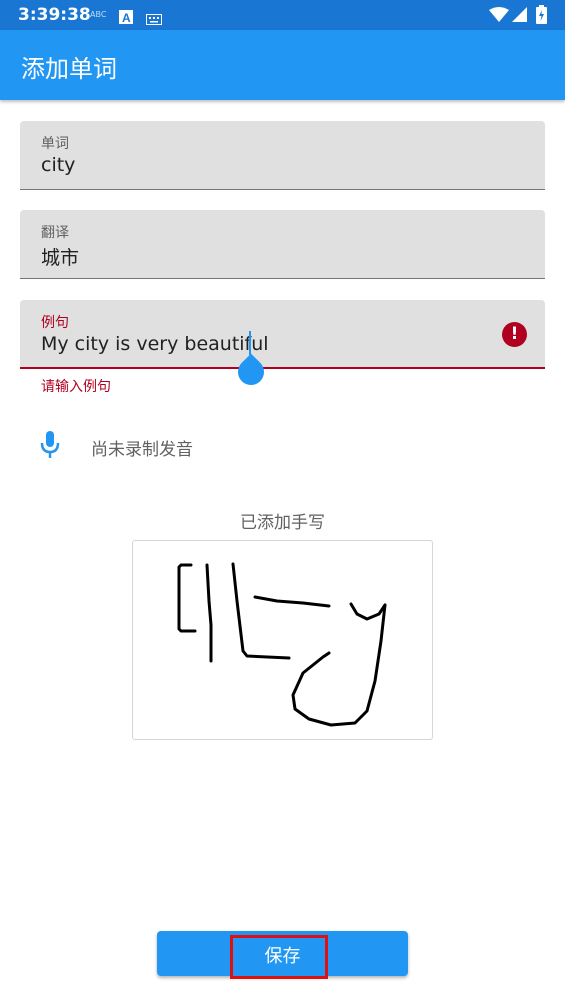 The image size is (565, 1004). What do you see at coordinates (54, 15) in the screenshot?
I see `status-time: 3:39:38` at bounding box center [54, 15].